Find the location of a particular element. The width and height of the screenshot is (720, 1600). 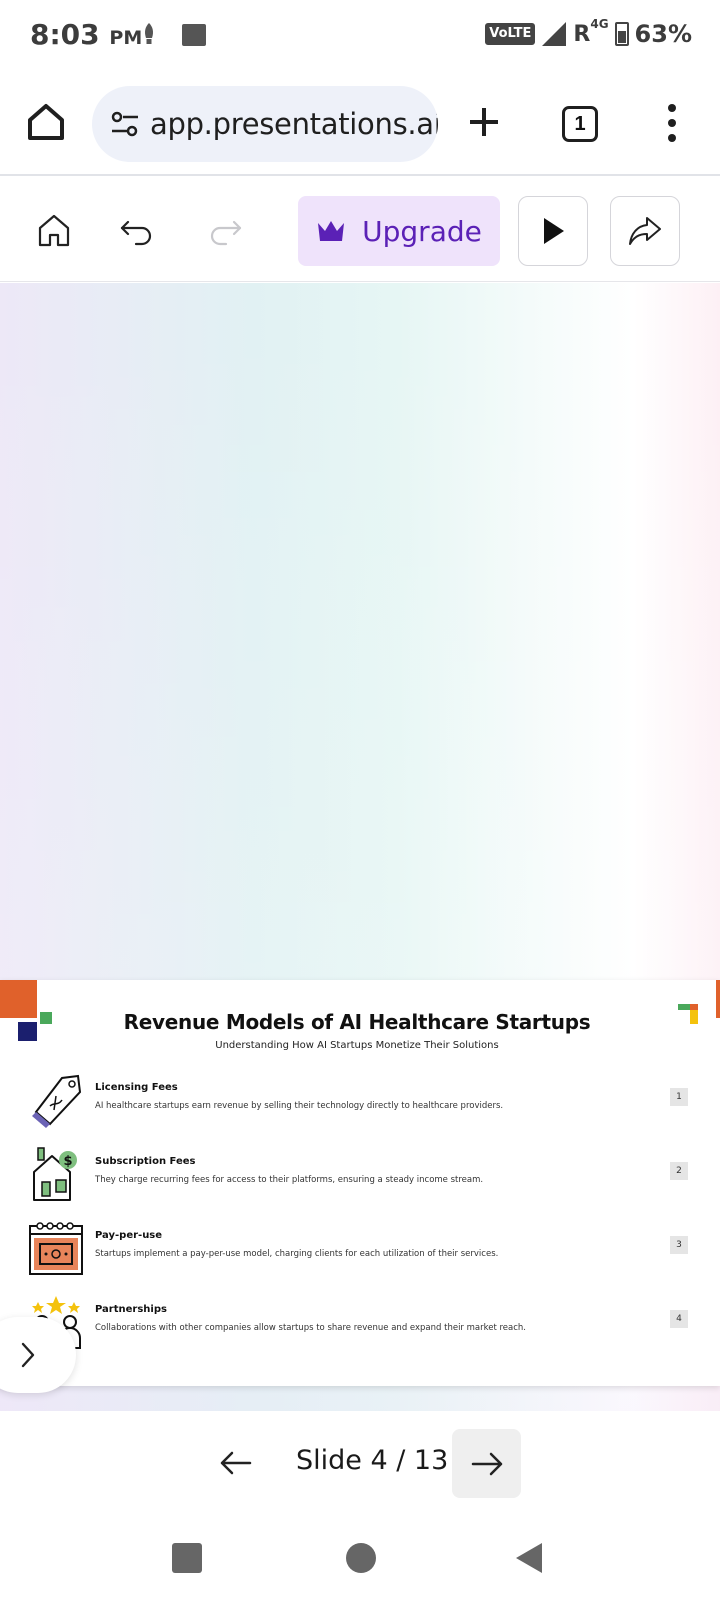

tab-switcher-button: 1 is located at coordinates (580, 124).